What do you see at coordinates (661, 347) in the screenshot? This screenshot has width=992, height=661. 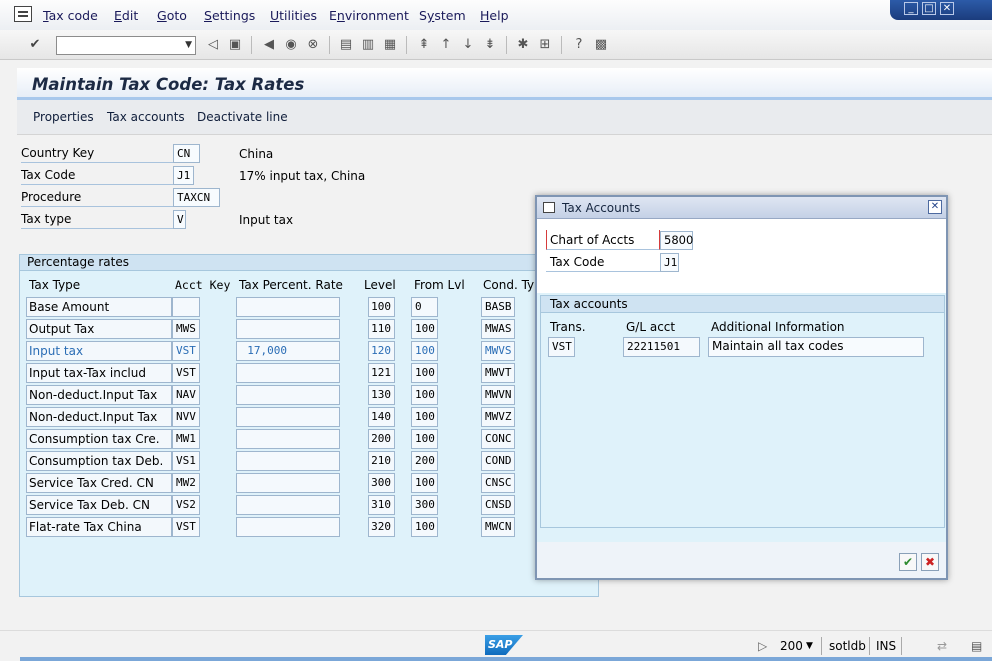 I see `gl-account-field: 22211501` at bounding box center [661, 347].